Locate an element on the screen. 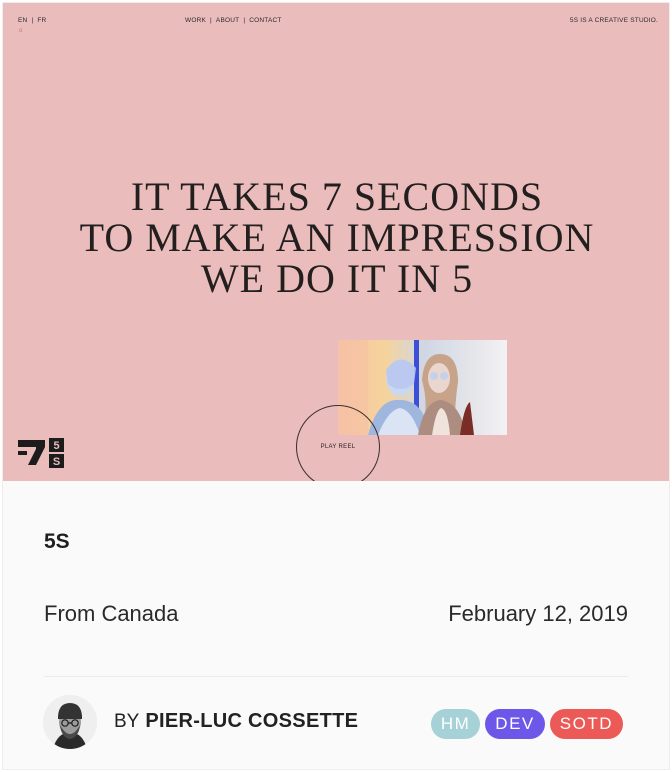  headline-line-2: TO MAKE AN IMPRESSION is located at coordinates (337, 237).